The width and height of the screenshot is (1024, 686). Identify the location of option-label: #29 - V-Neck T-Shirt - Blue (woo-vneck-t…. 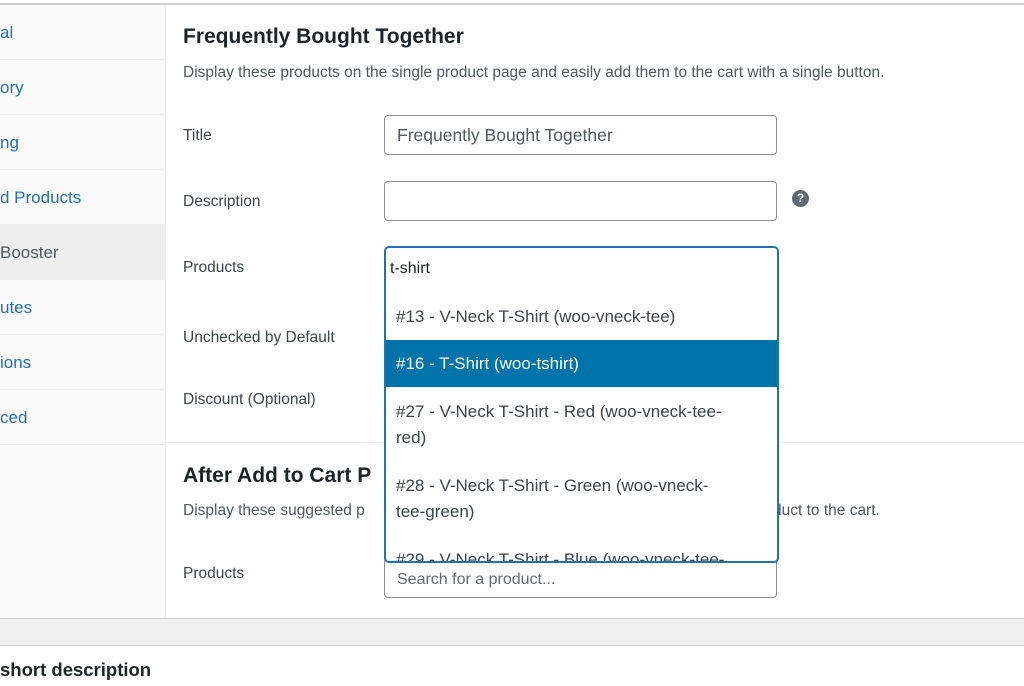
(560, 556).